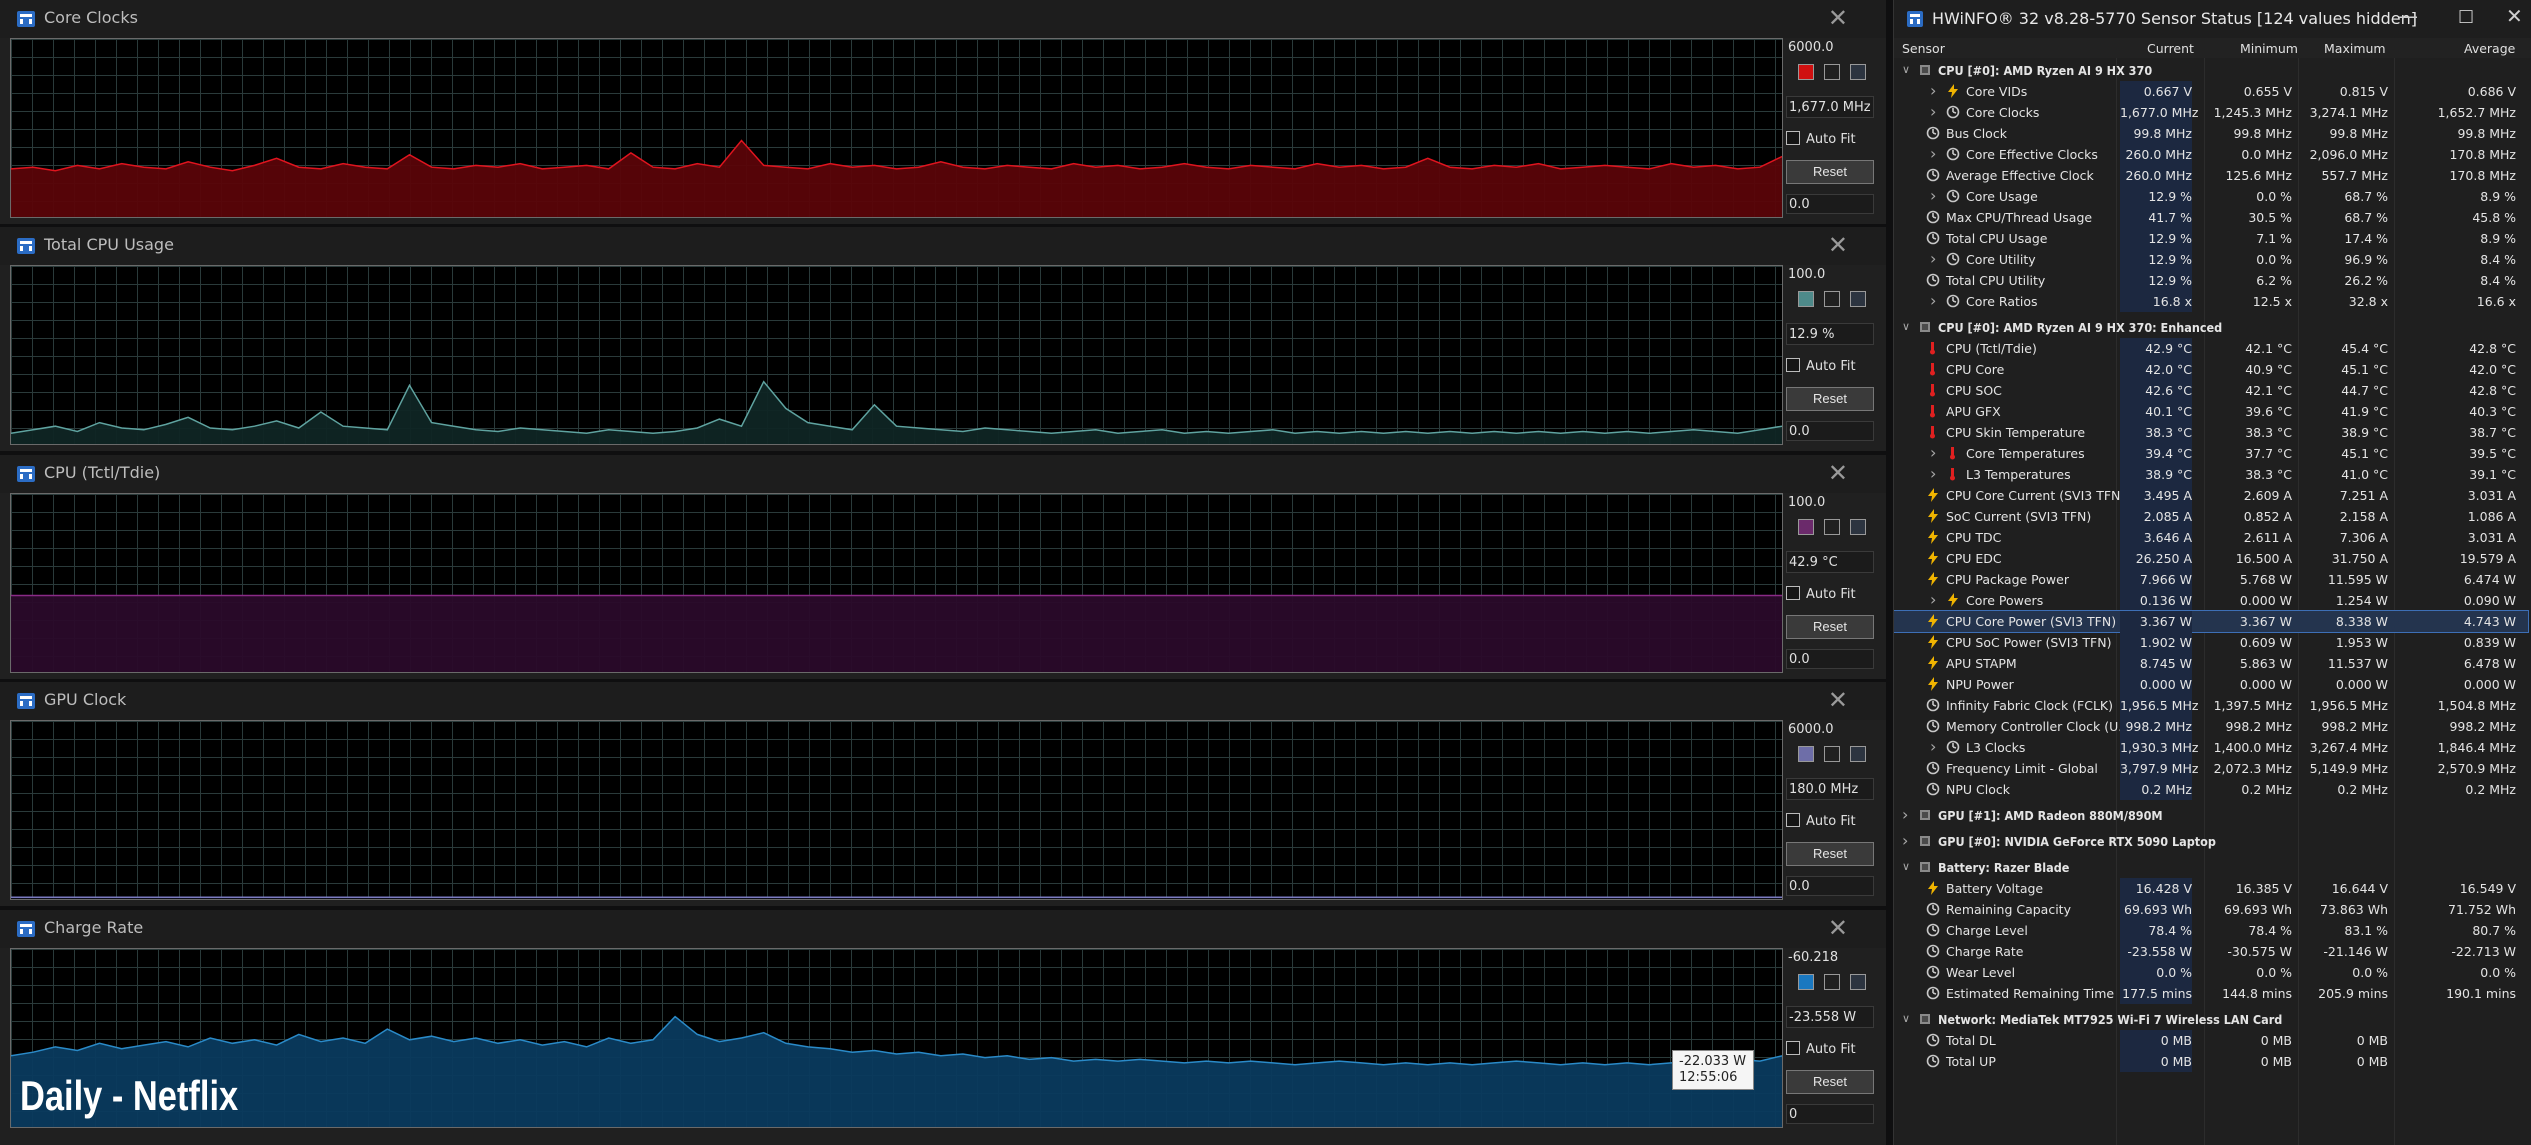 The image size is (2531, 1145). I want to click on sensor-row: NPU Power 0.000 W 0.000 W 0.000 W 0.000 W, so click(2211, 684).